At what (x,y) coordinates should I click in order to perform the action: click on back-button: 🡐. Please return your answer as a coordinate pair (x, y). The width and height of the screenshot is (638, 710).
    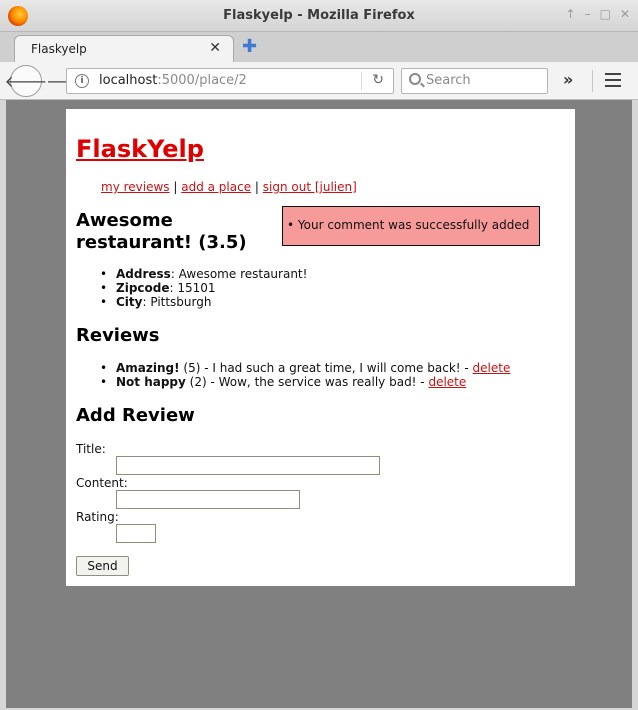
    Looking at the image, I should click on (26, 81).